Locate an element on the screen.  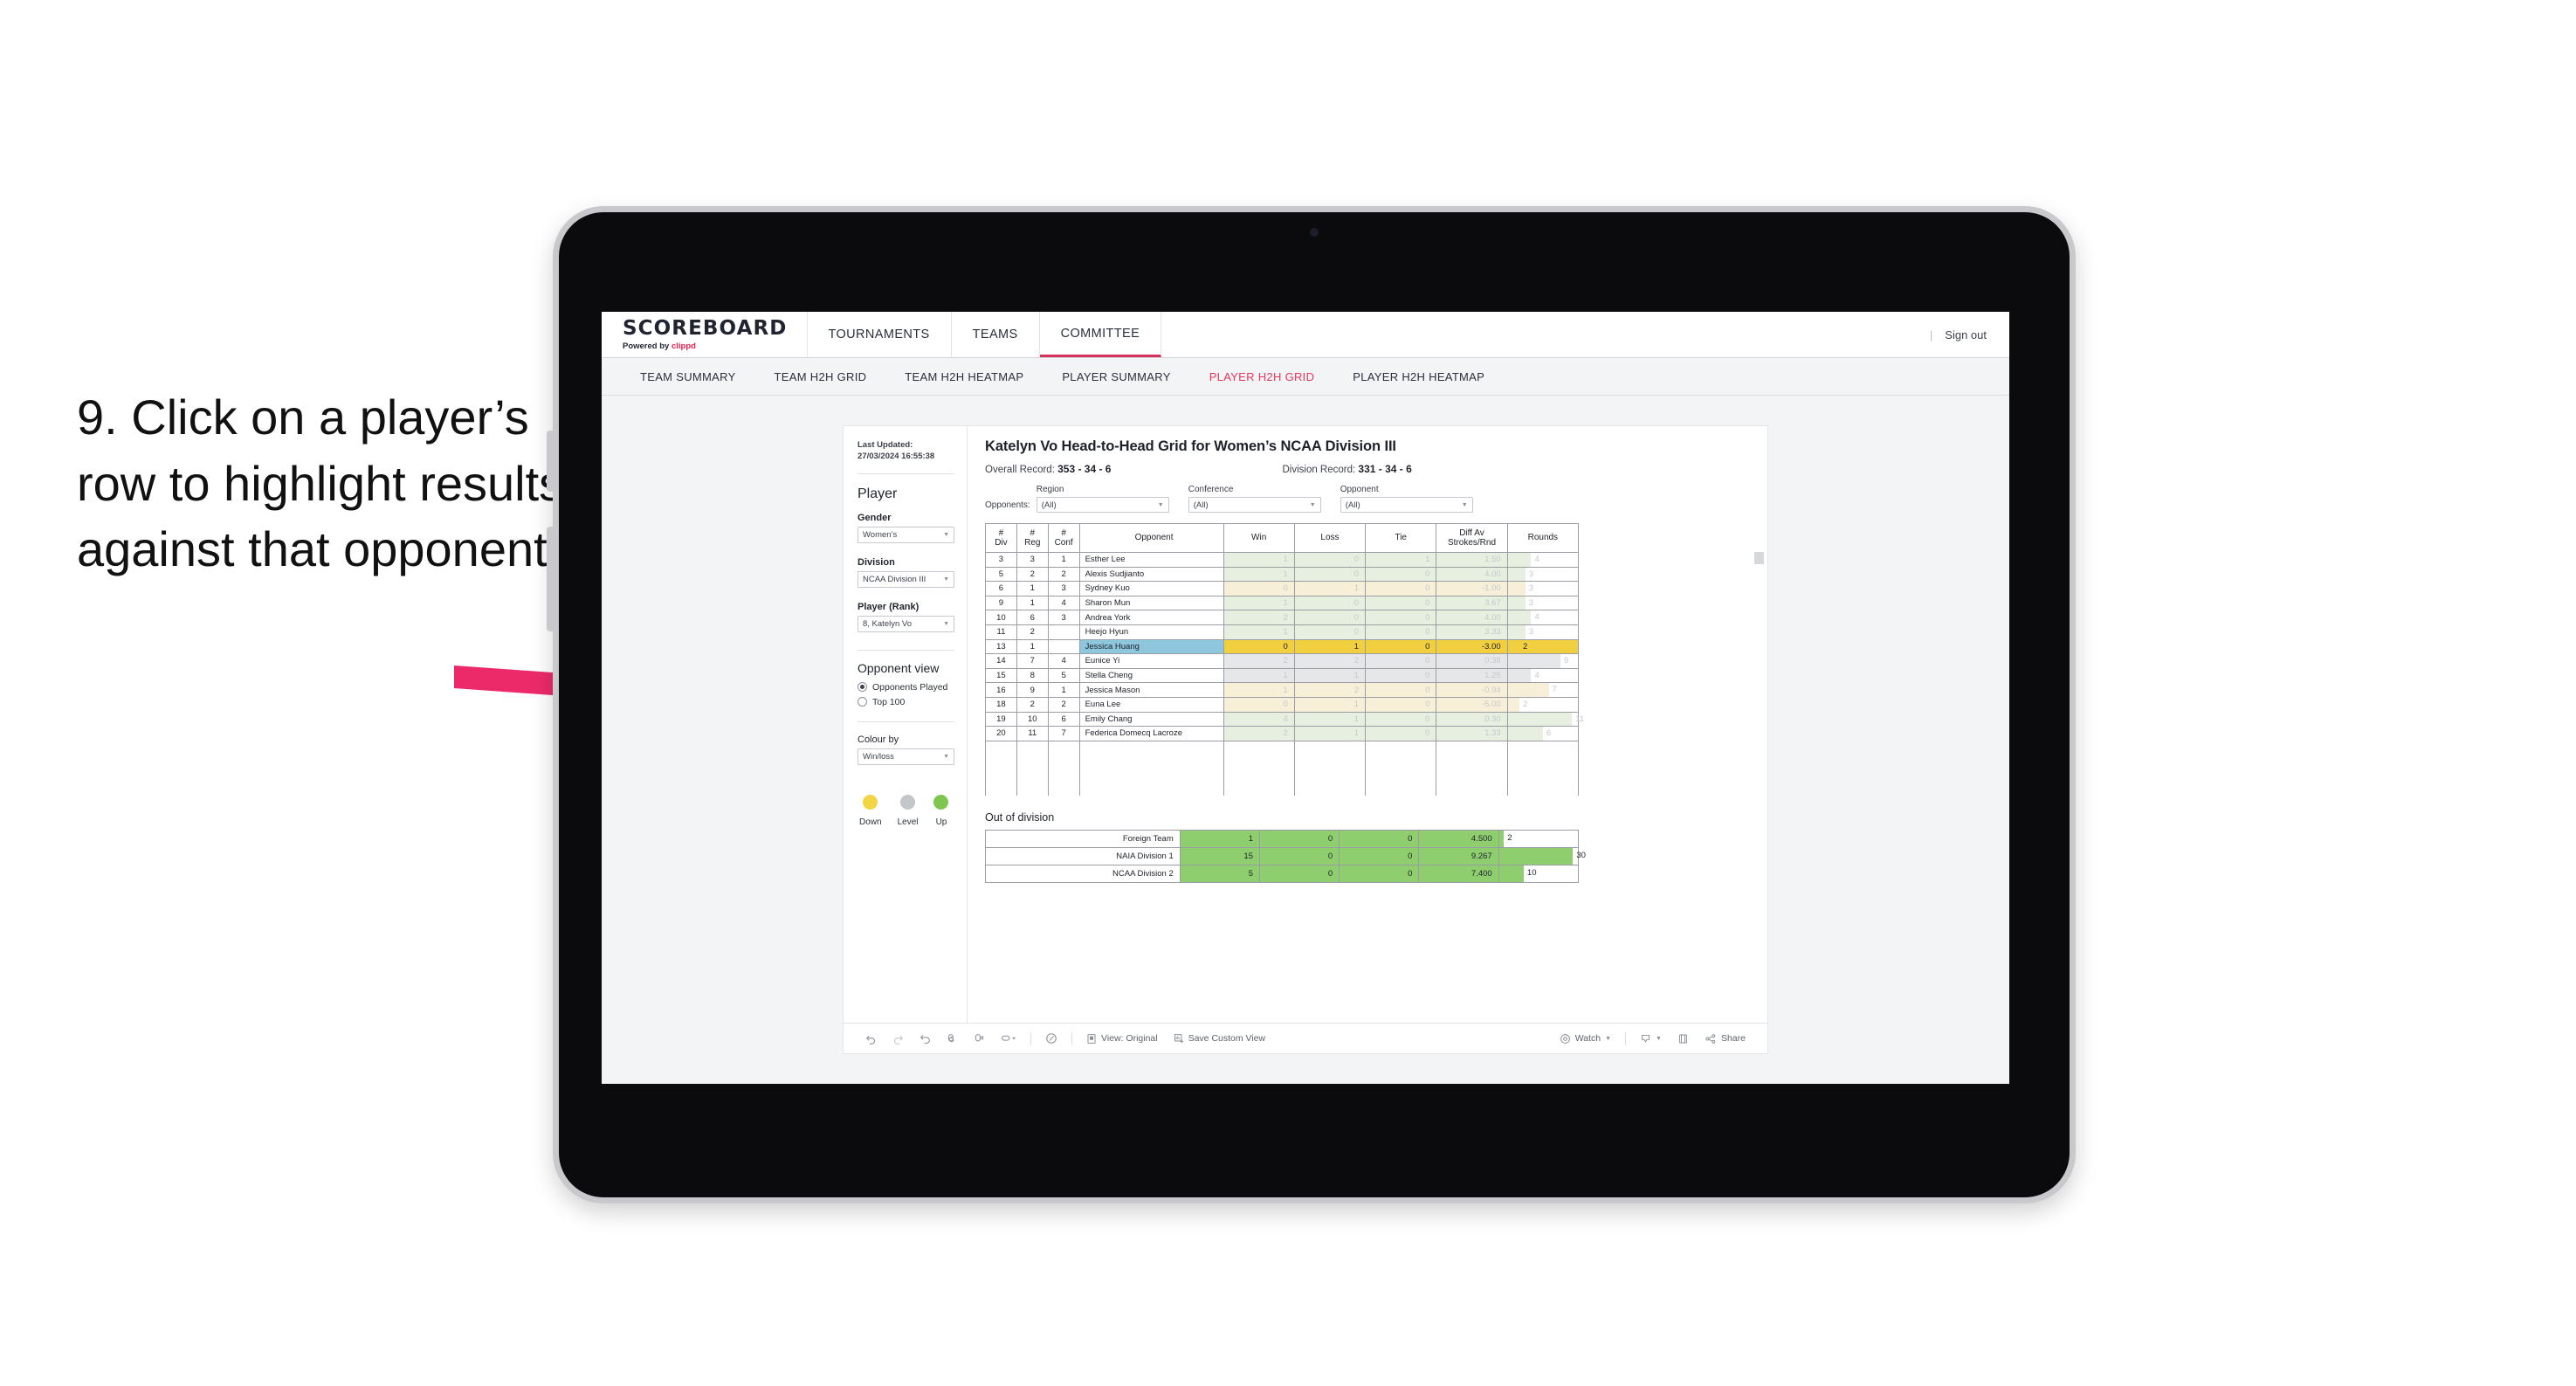
cell-reg: 2 is located at coordinates (1032, 574).